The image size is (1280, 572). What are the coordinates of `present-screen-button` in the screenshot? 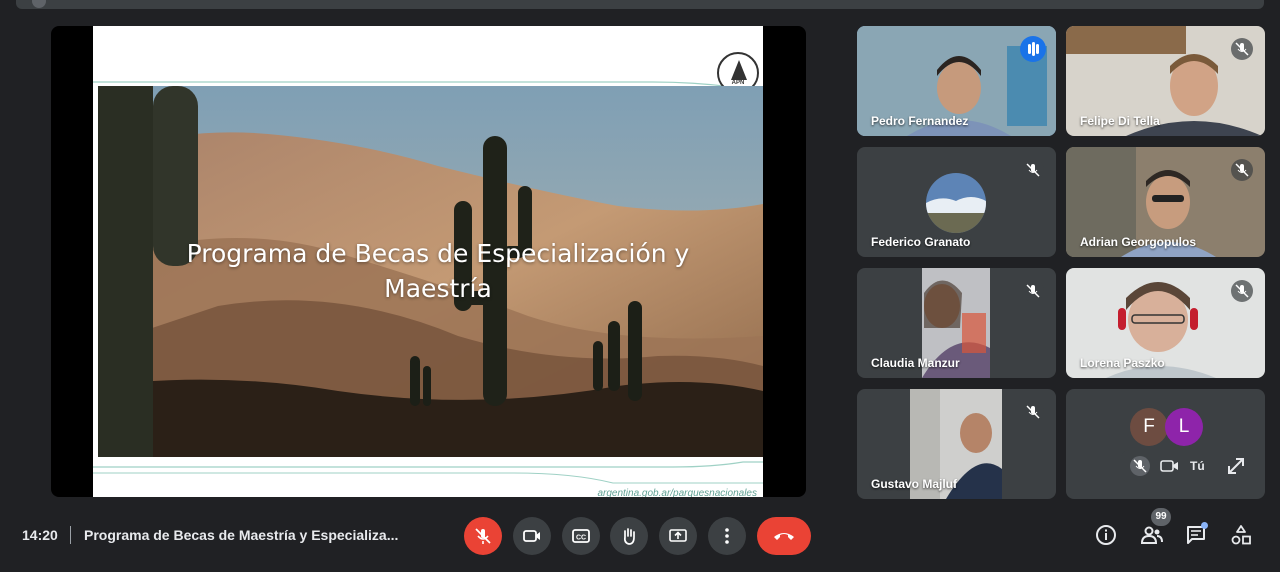 It's located at (678, 536).